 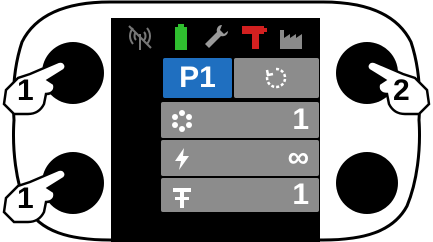 I want to click on right-bottom-button, so click(x=367, y=183).